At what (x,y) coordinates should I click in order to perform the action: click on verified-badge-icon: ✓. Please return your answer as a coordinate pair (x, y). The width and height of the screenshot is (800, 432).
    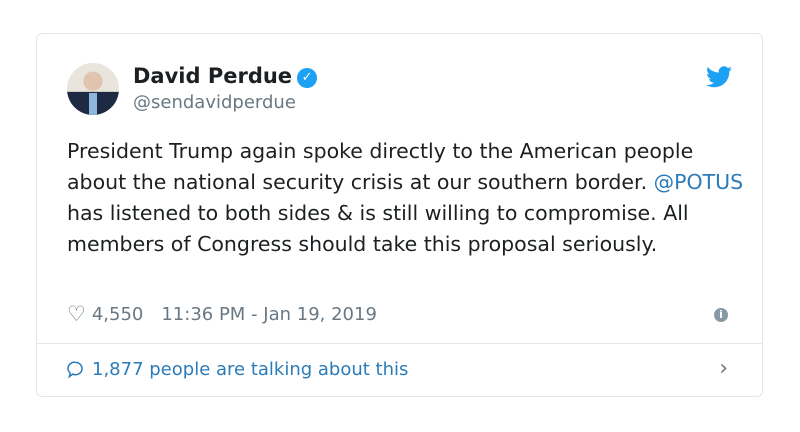
    Looking at the image, I should click on (307, 78).